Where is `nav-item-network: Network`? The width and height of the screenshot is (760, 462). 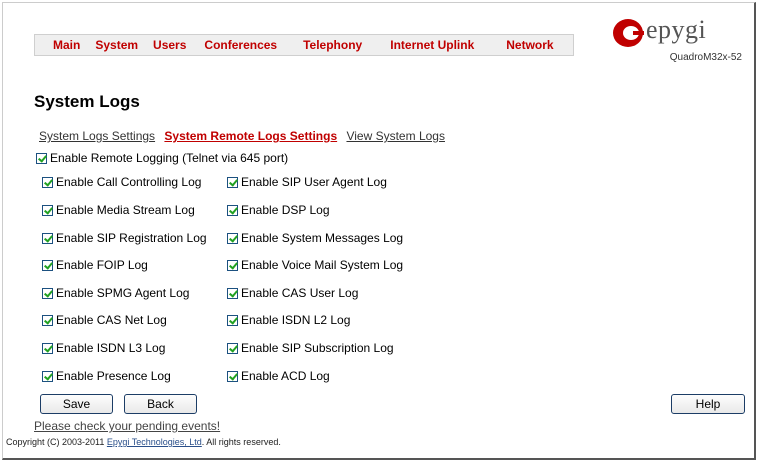 nav-item-network: Network is located at coordinates (529, 45).